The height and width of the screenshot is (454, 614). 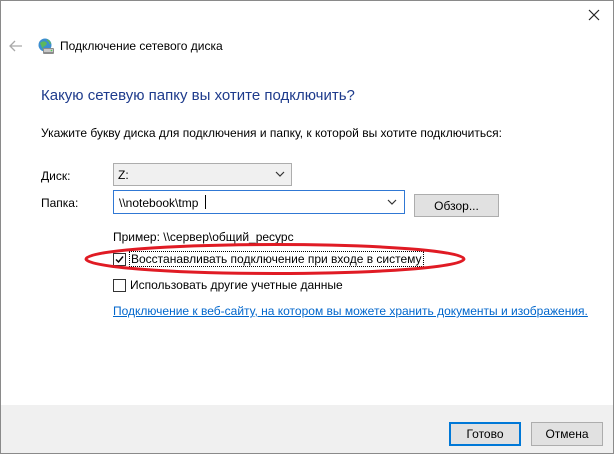 I want to click on drive-label: Диск:, so click(x=56, y=176).